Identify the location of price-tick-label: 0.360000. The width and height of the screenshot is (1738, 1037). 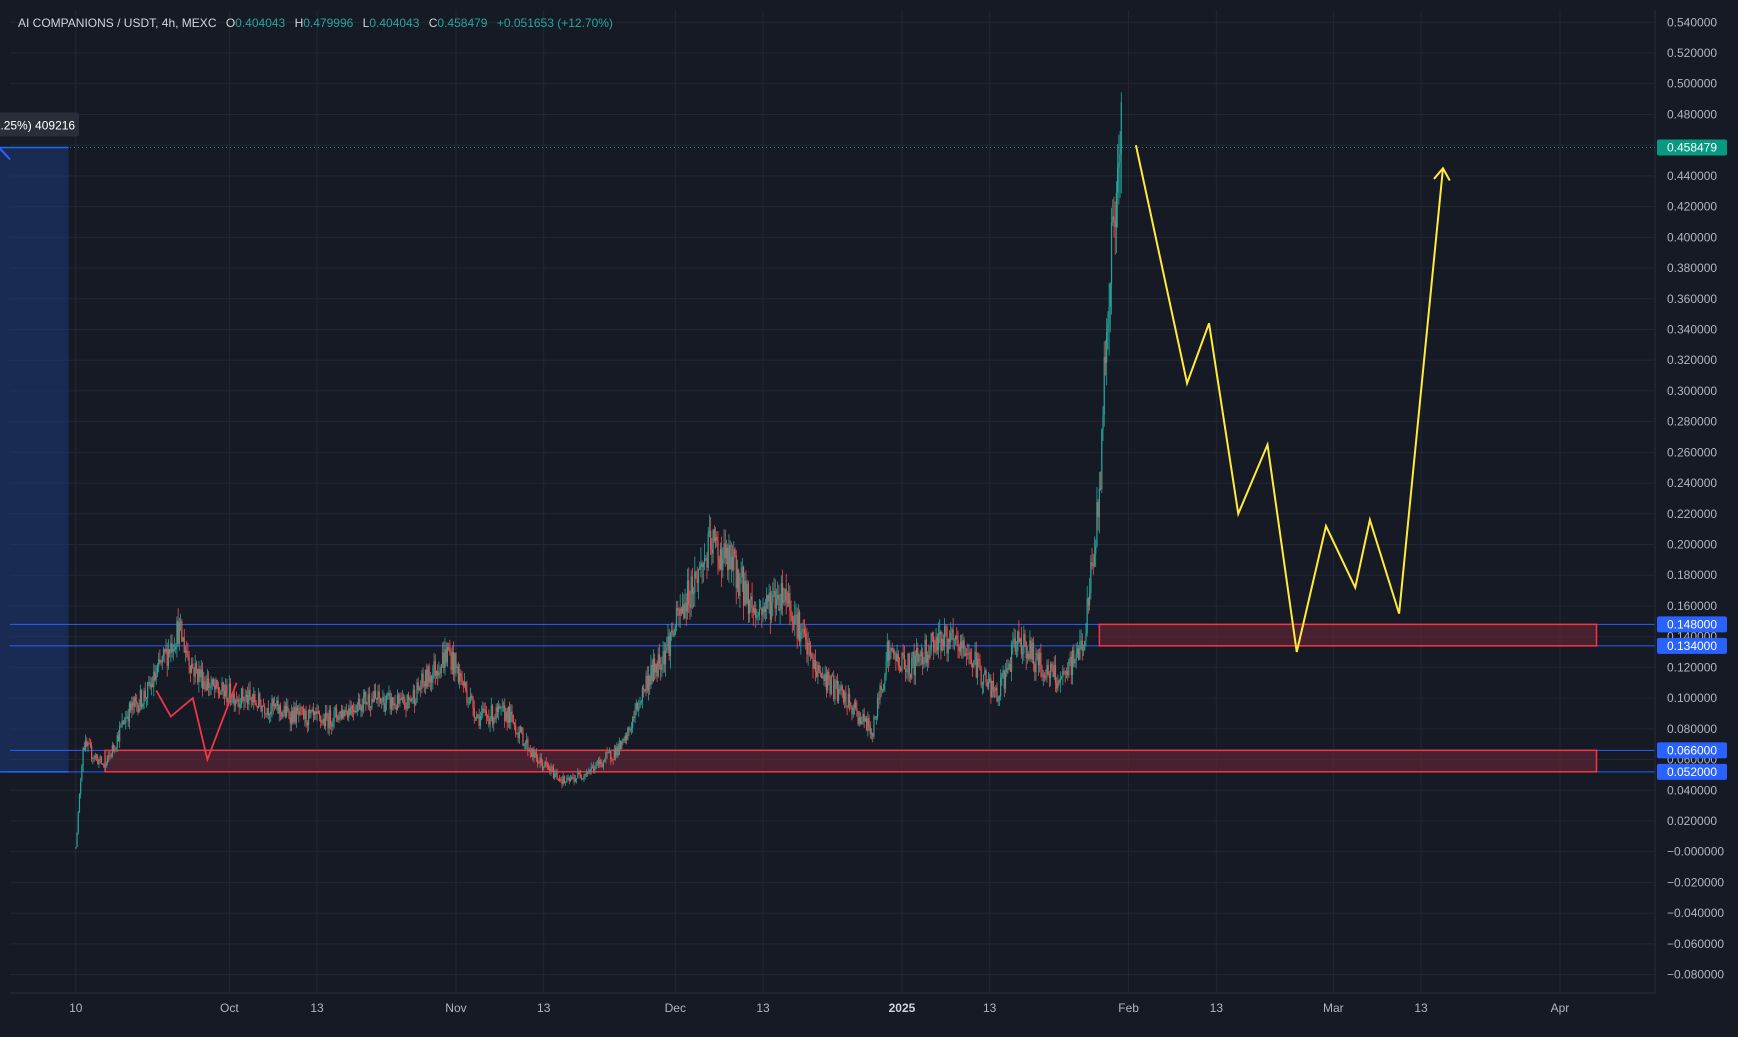
(1692, 299).